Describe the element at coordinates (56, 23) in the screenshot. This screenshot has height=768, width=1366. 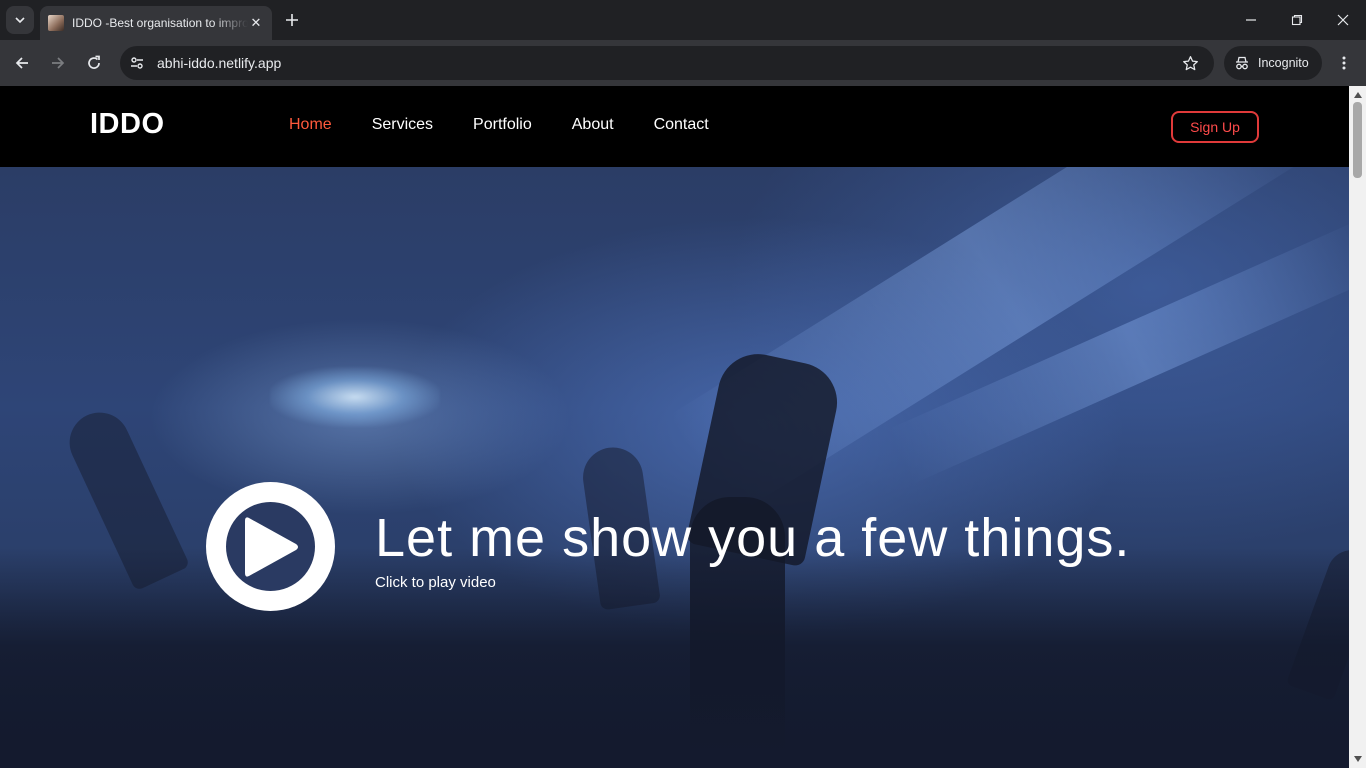
I see `favicon-icon` at that location.